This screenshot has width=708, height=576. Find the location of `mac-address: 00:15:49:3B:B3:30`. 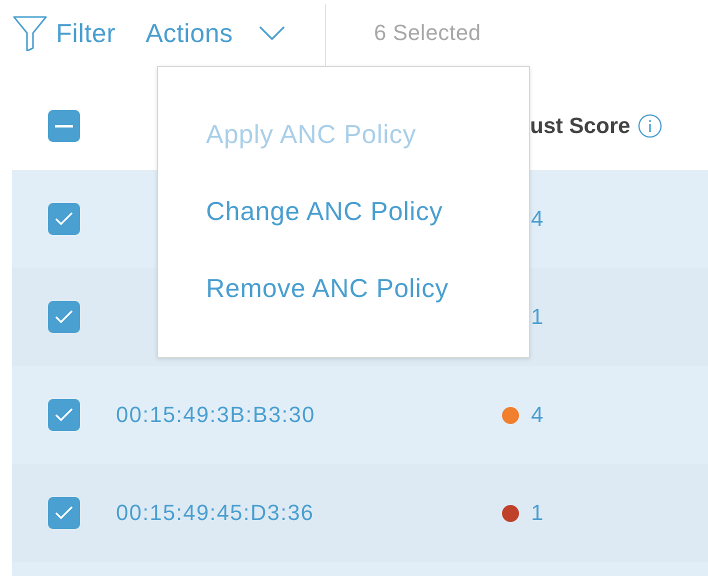

mac-address: 00:15:49:3B:B3:30 is located at coordinates (291, 415).